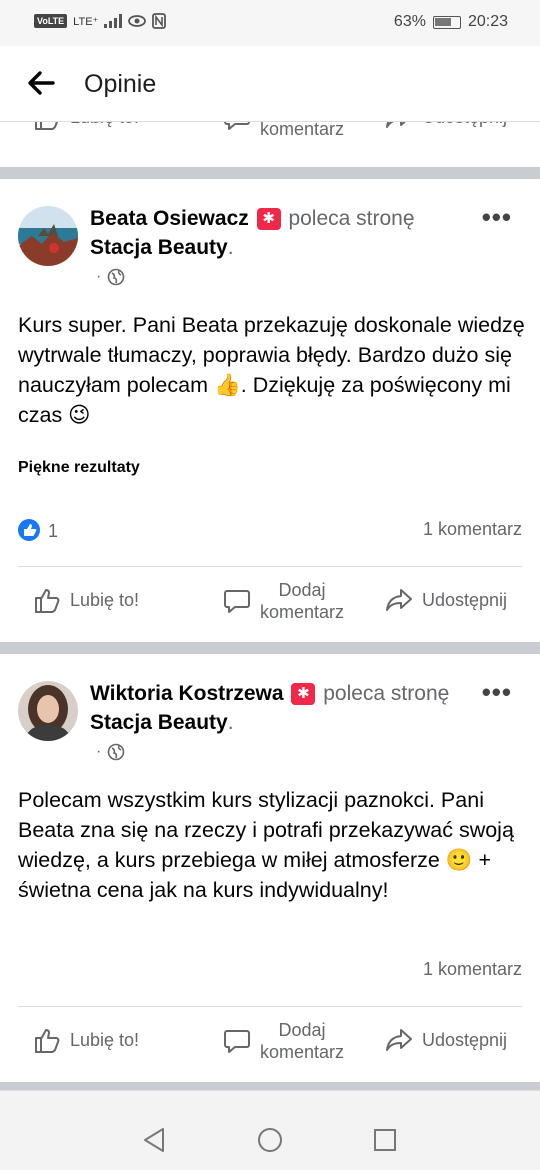 This screenshot has height=1170, width=540. I want to click on page-title: Opinie, so click(120, 84).